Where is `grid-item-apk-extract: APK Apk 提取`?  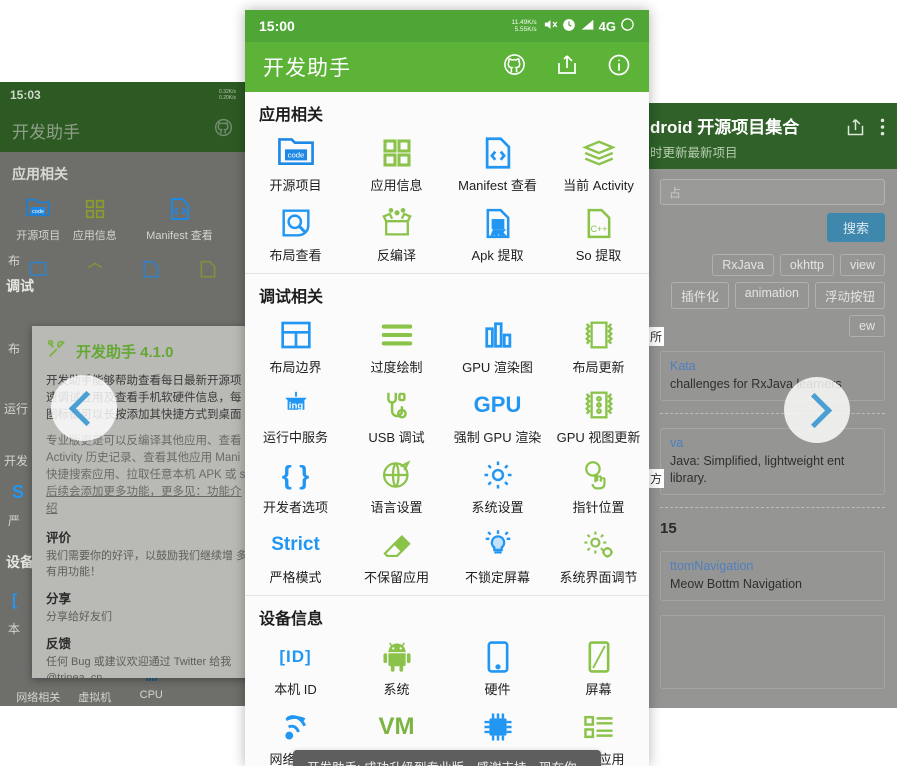 grid-item-apk-extract: APK Apk 提取 is located at coordinates (497, 236).